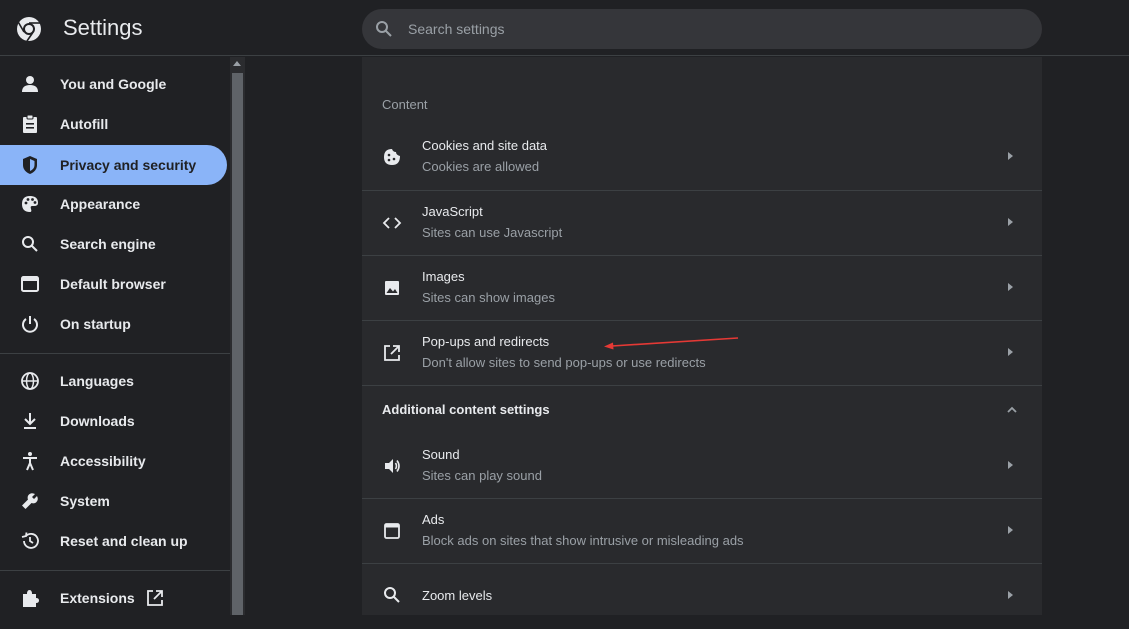 The height and width of the screenshot is (629, 1129). I want to click on sidebar-scrollbar, so click(237, 336).